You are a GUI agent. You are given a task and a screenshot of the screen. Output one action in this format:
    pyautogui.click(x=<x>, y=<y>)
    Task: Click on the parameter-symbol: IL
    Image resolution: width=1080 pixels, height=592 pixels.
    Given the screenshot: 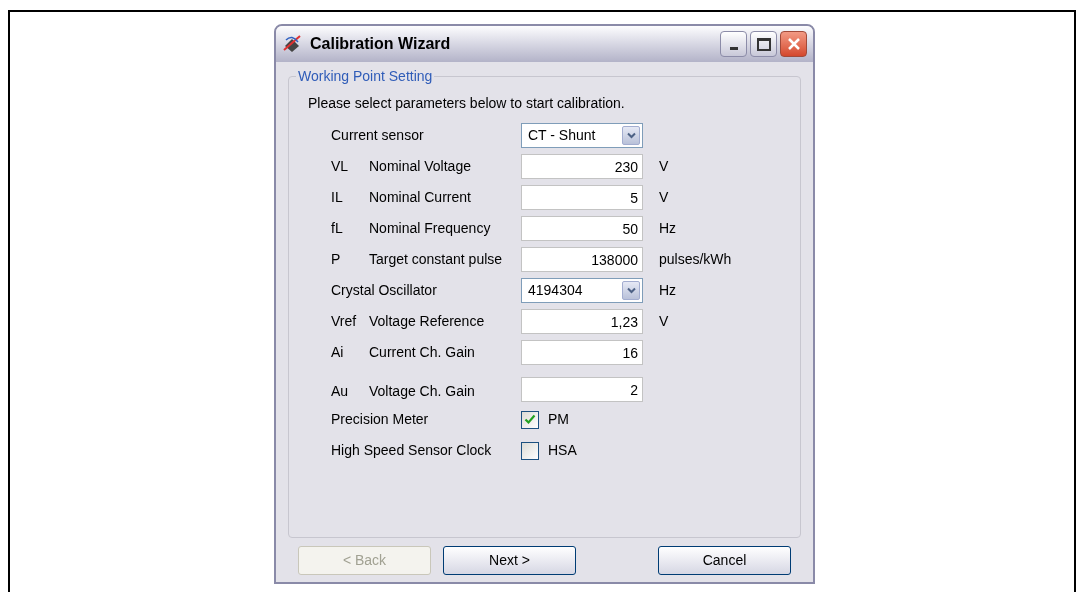 What is the action you would take?
    pyautogui.click(x=337, y=197)
    